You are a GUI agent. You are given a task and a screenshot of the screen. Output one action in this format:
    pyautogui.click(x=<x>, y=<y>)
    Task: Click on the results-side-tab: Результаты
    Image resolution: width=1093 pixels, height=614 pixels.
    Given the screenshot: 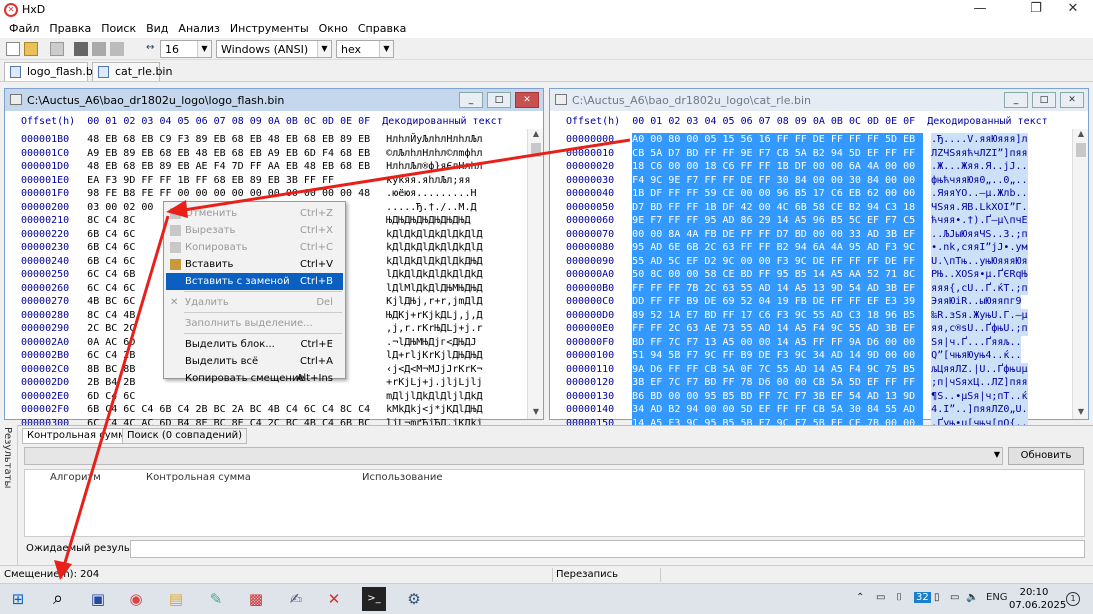 What is the action you would take?
    pyautogui.click(x=9, y=495)
    